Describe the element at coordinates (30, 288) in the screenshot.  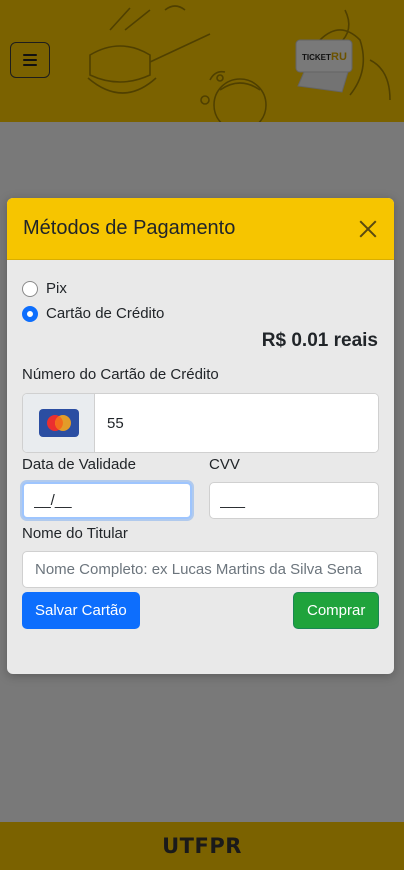
I see `radio-pix` at that location.